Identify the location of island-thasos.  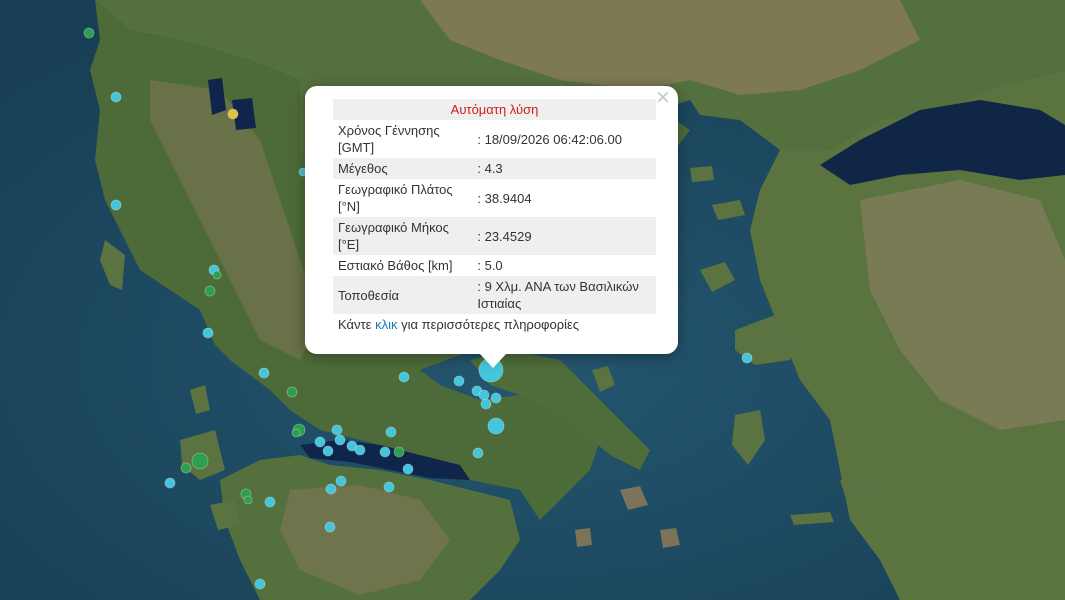
(702, 174).